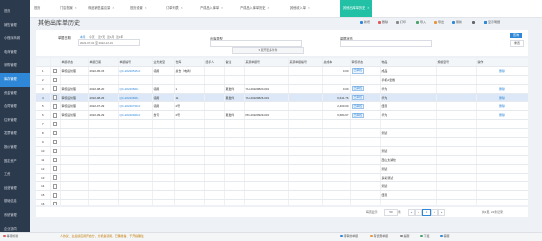 The image size is (542, 241). What do you see at coordinates (365, 62) in the screenshot?
I see `column-header-12: 审核状态` at bounding box center [365, 62].